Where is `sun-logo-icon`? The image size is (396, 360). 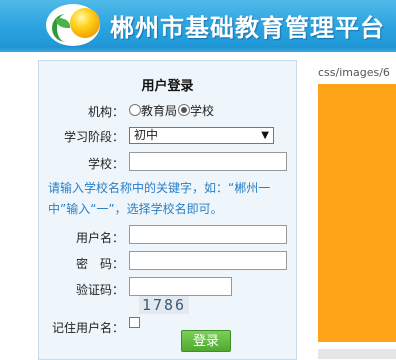 sun-logo-icon is located at coordinates (85, 23).